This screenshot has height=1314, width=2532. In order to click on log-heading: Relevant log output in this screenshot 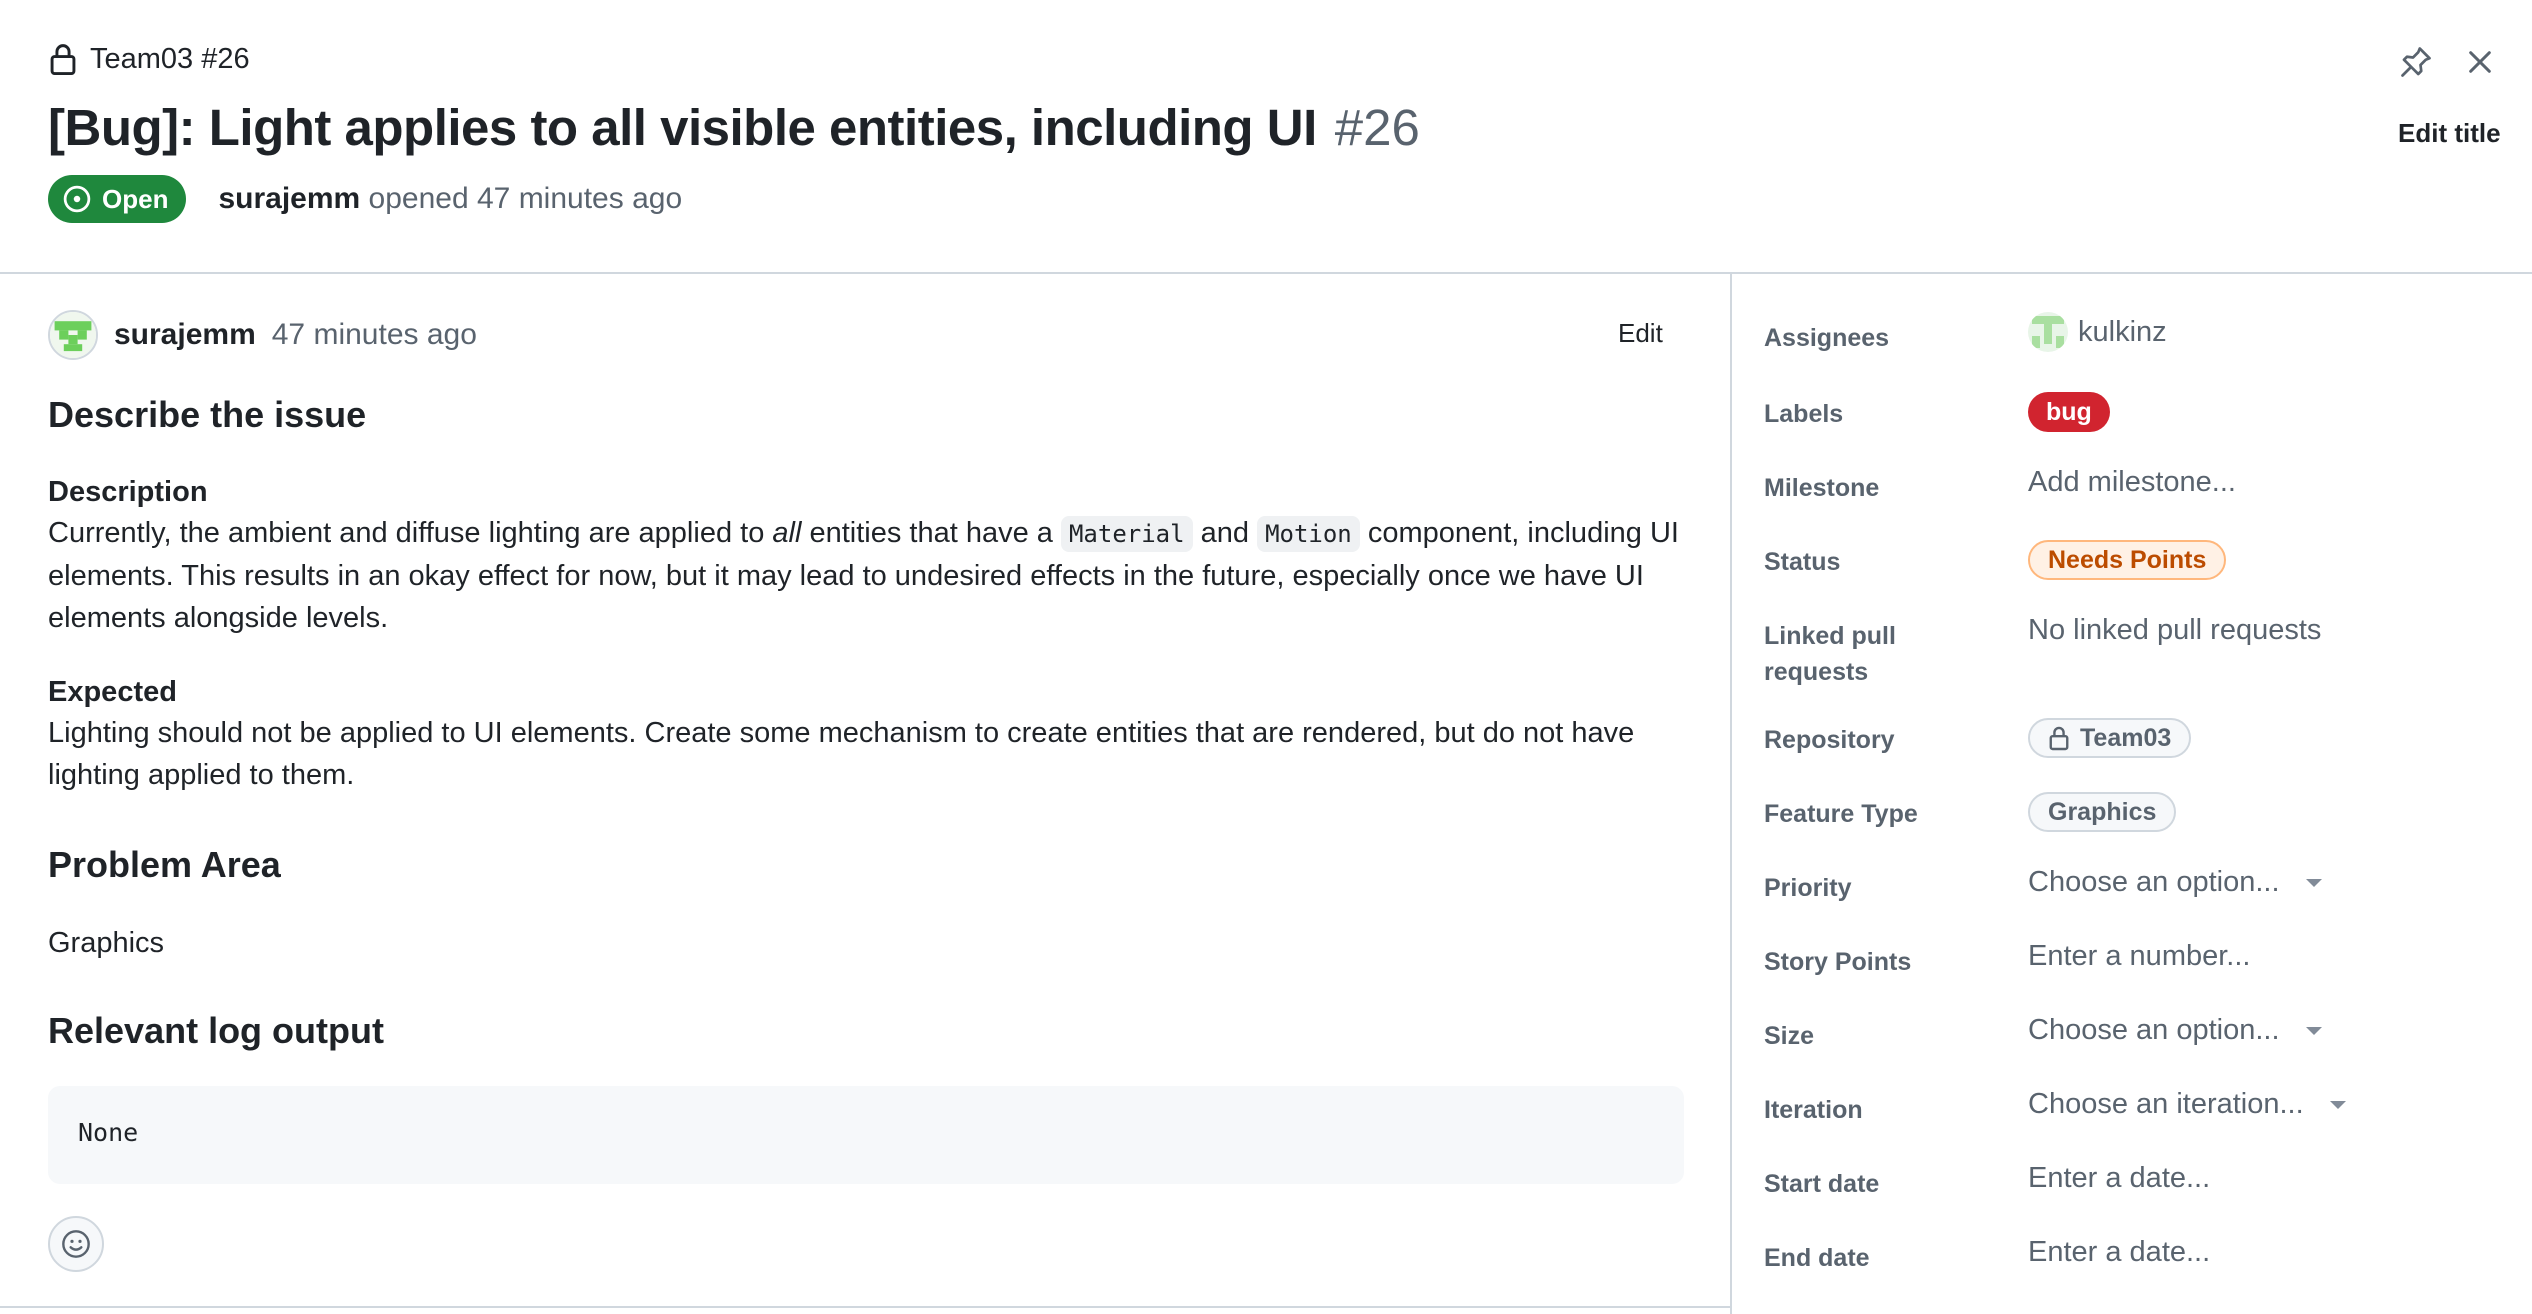, I will do `click(216, 1030)`.